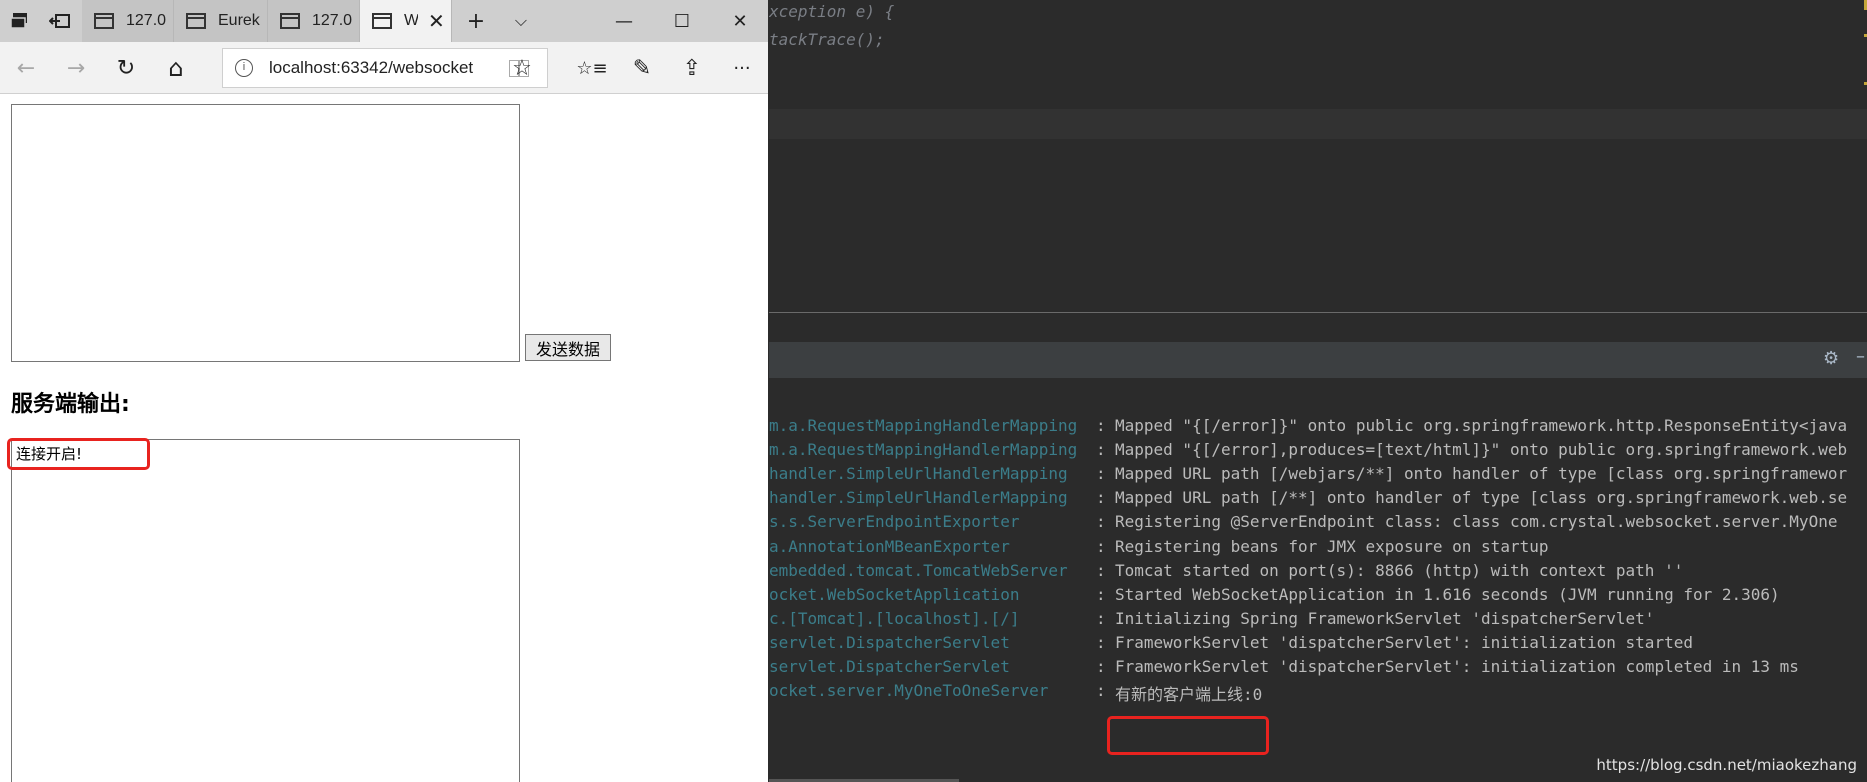 This screenshot has width=1867, height=782. I want to click on site-info-icon: i, so click(244, 68).